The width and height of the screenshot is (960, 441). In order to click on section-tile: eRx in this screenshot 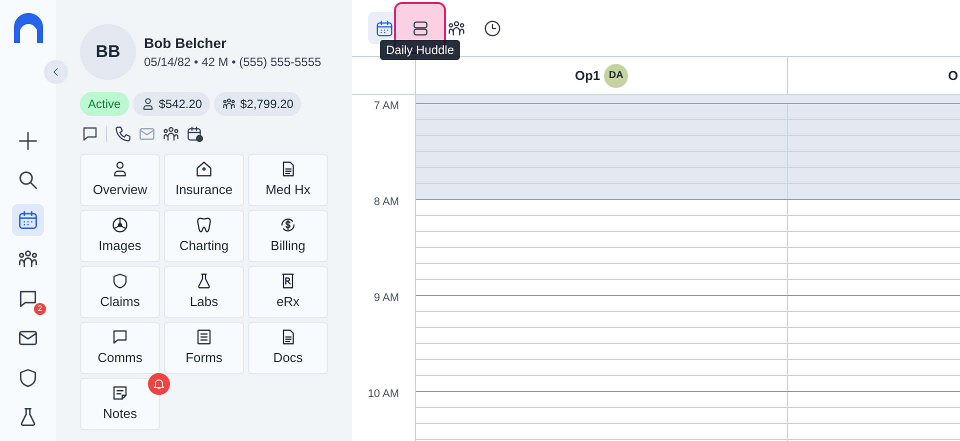, I will do `click(288, 292)`.